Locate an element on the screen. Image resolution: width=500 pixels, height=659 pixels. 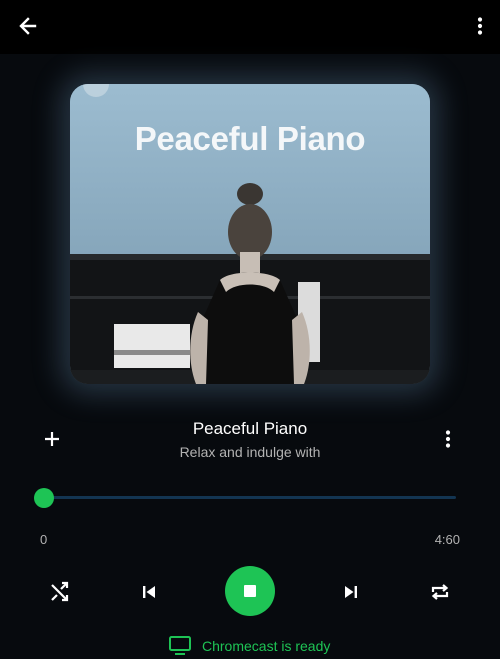
stop-button is located at coordinates (250, 591).